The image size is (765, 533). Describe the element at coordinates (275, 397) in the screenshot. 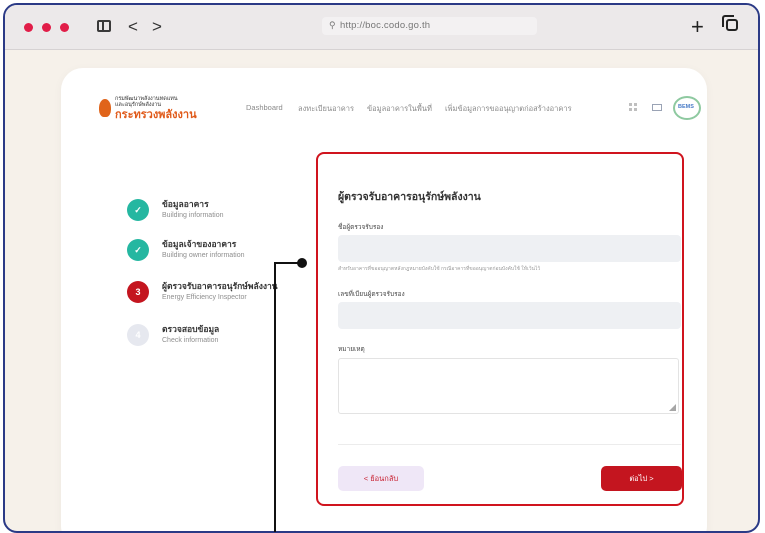

I see `callout-line` at that location.